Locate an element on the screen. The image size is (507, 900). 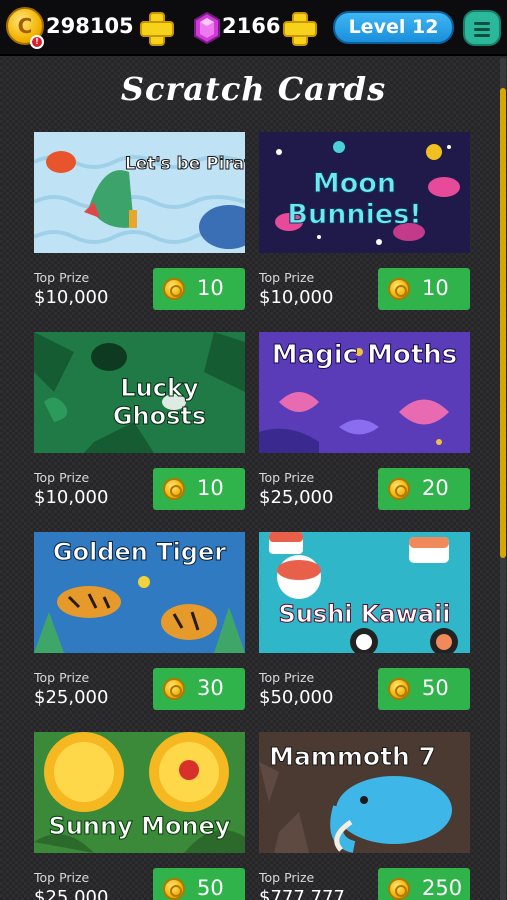
card-art: Moon Bunnies! is located at coordinates (364, 192).